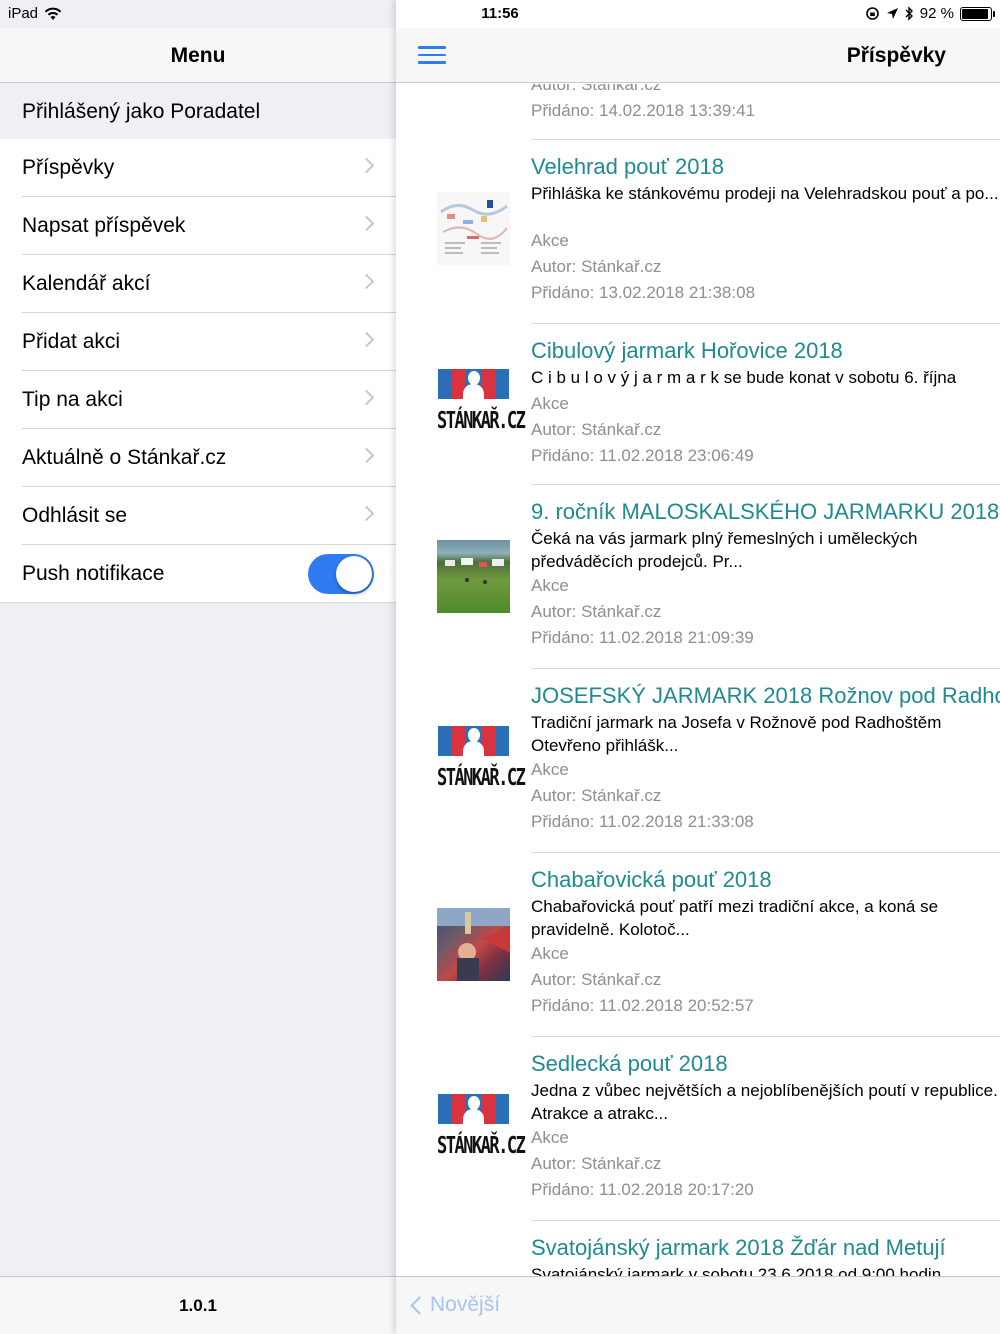 The width and height of the screenshot is (1000, 1334). What do you see at coordinates (419, 1305) in the screenshot?
I see `chevron-left-icon` at bounding box center [419, 1305].